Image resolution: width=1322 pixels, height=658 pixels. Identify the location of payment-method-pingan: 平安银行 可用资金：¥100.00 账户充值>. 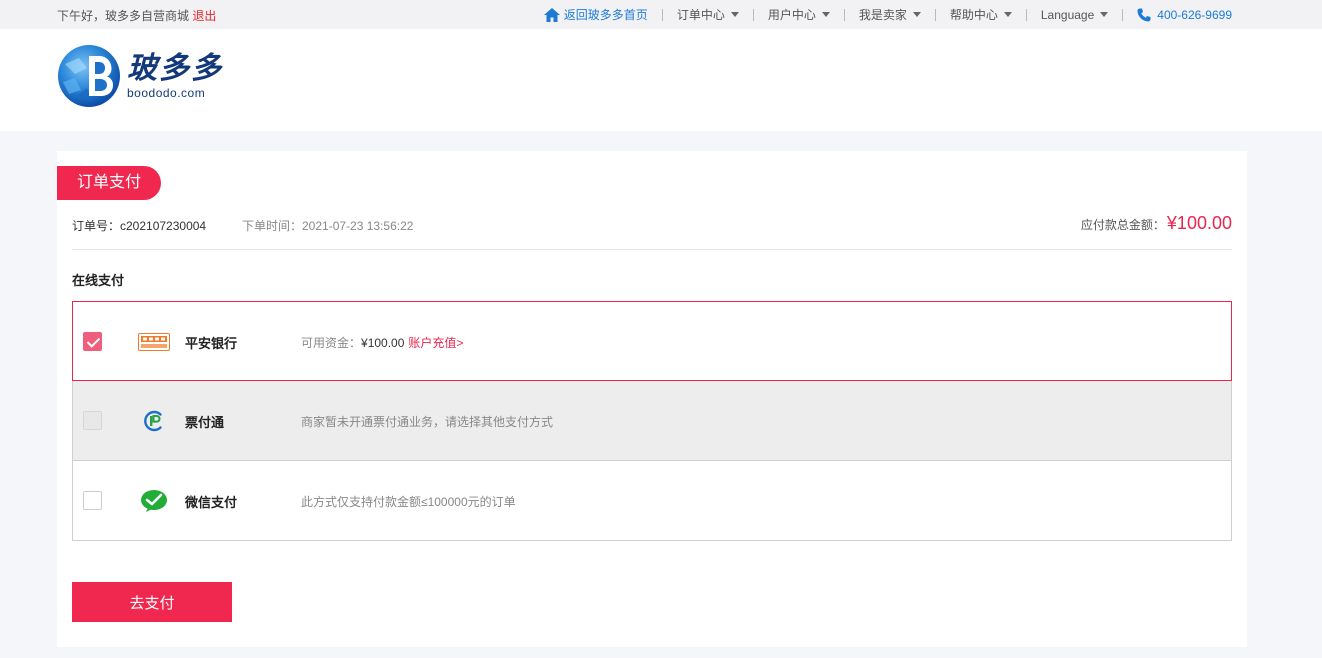
(652, 341).